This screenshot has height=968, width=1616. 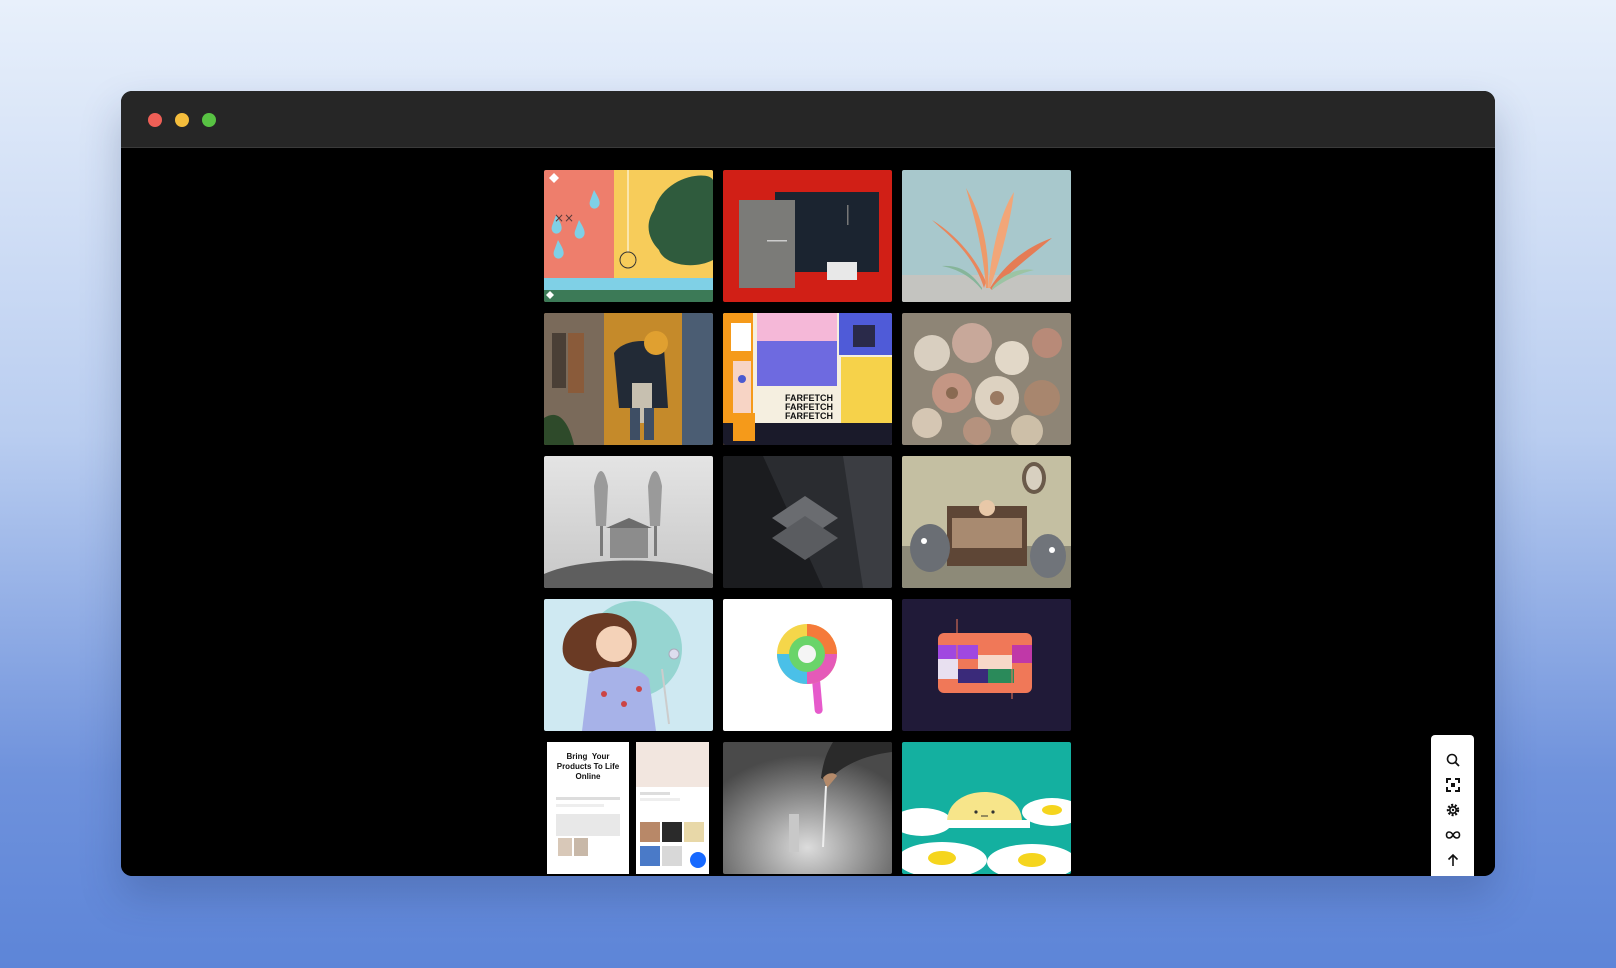 I want to click on gallery-tile-aloe, so click(x=986, y=236).